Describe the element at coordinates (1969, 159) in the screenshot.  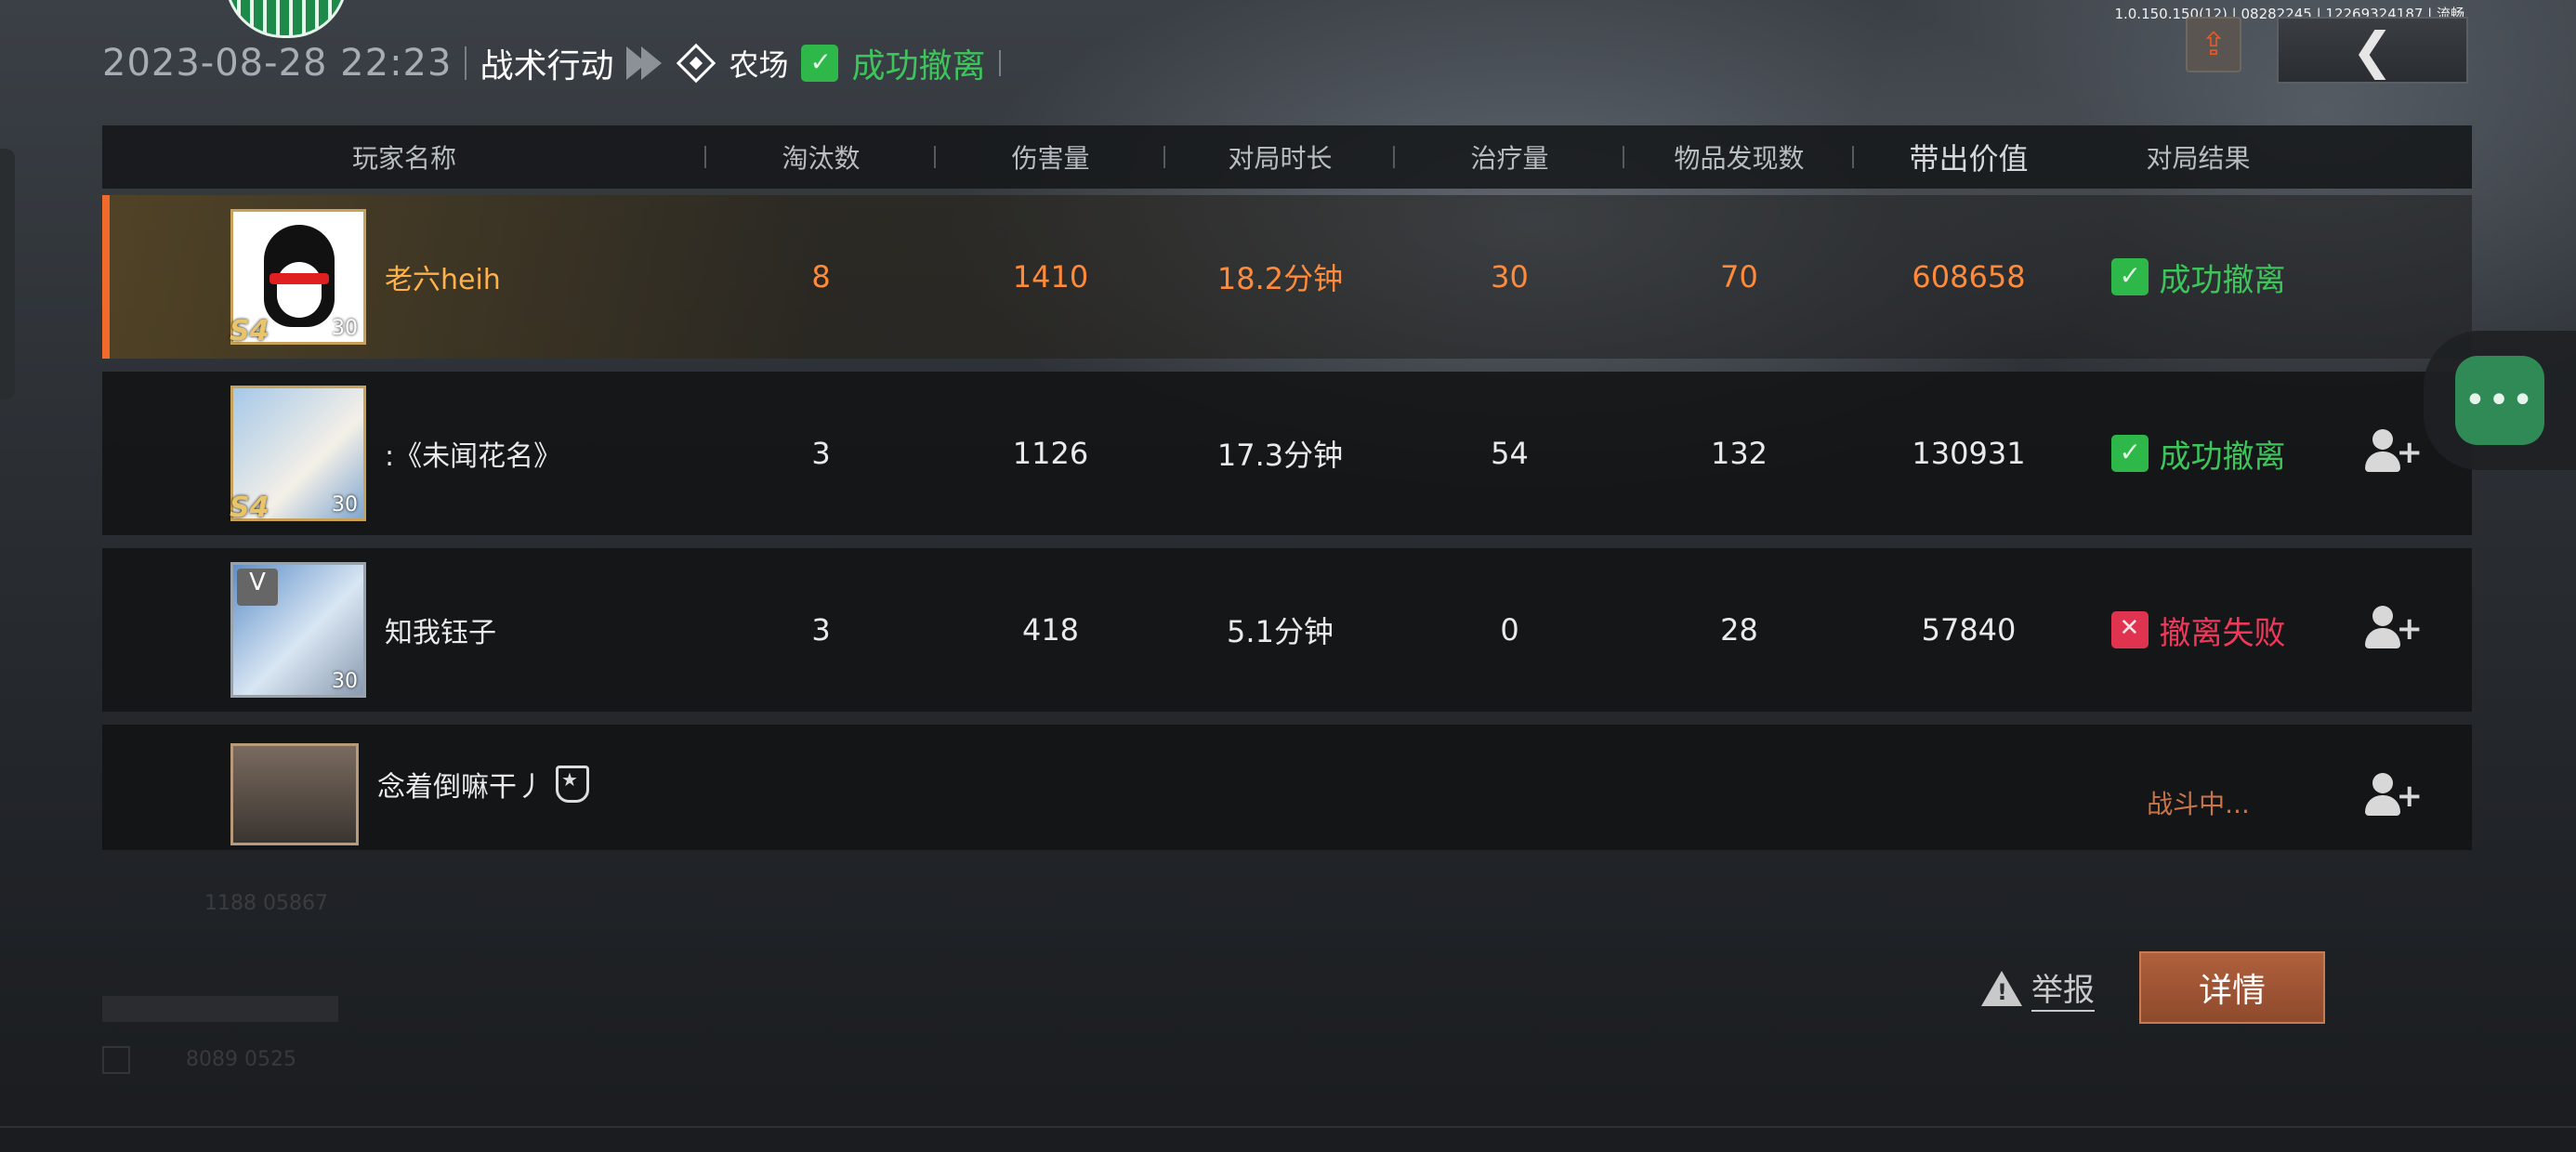
I see `col-value: 带出价值` at that location.